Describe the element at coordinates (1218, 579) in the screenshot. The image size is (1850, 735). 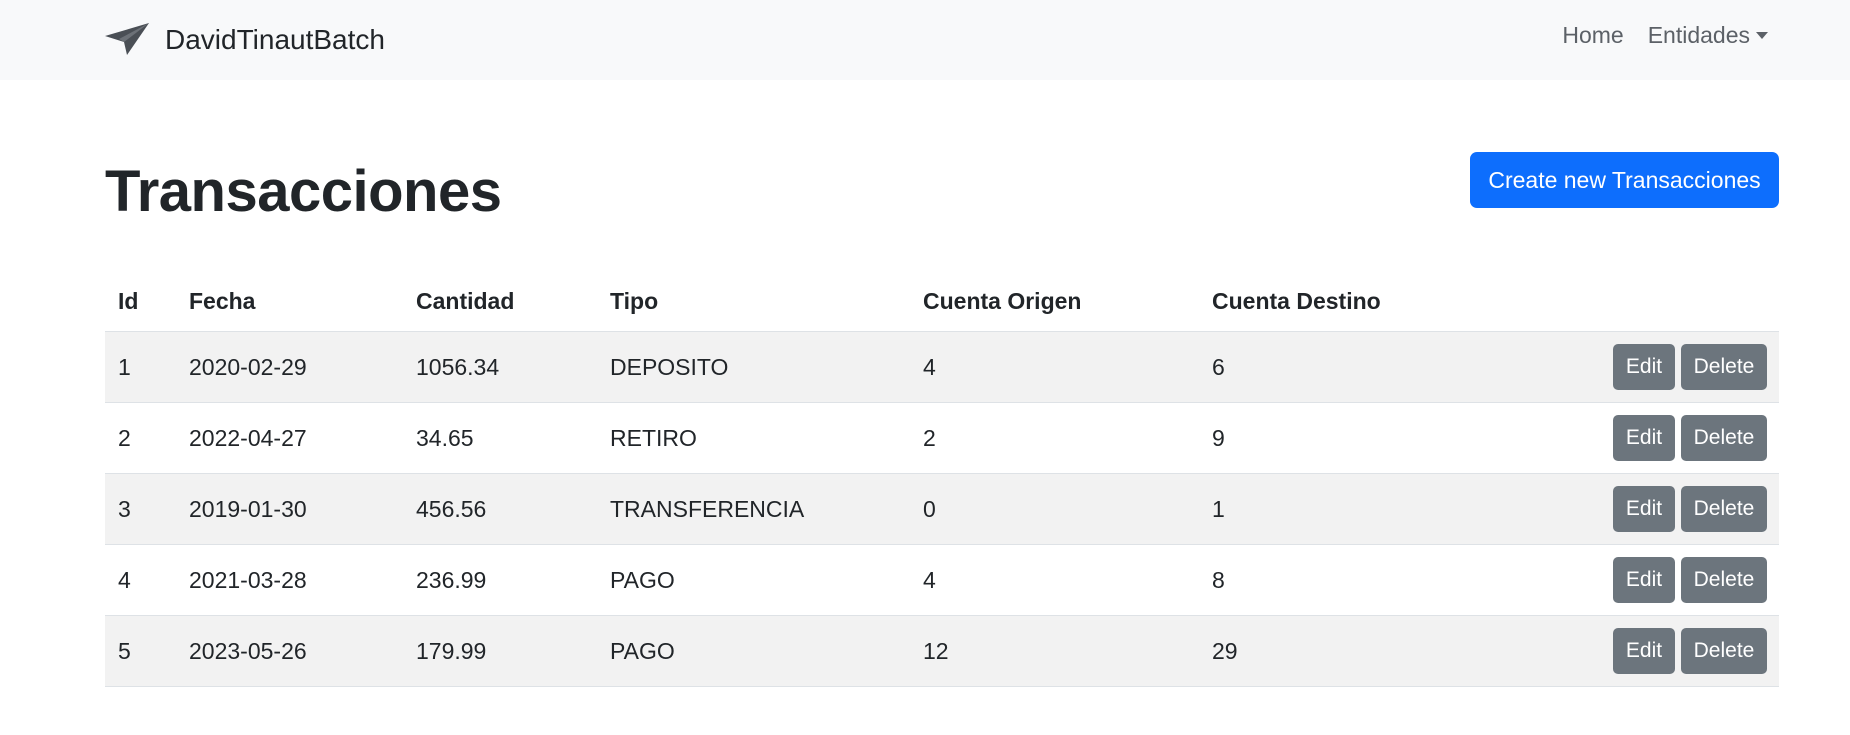
I see `cell-cuenta-destino: 8` at that location.